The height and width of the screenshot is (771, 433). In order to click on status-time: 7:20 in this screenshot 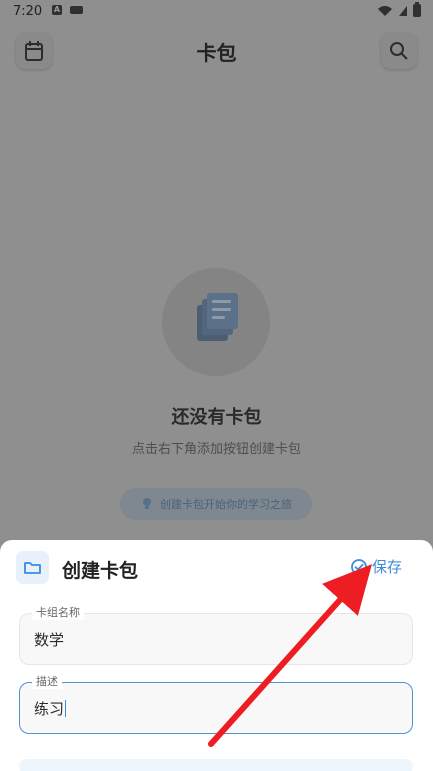, I will do `click(28, 11)`.